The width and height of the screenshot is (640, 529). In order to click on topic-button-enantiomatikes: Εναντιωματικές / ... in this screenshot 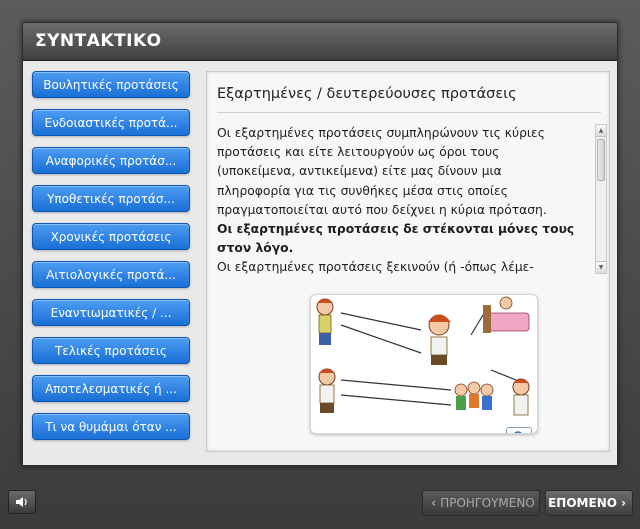, I will do `click(111, 312)`.